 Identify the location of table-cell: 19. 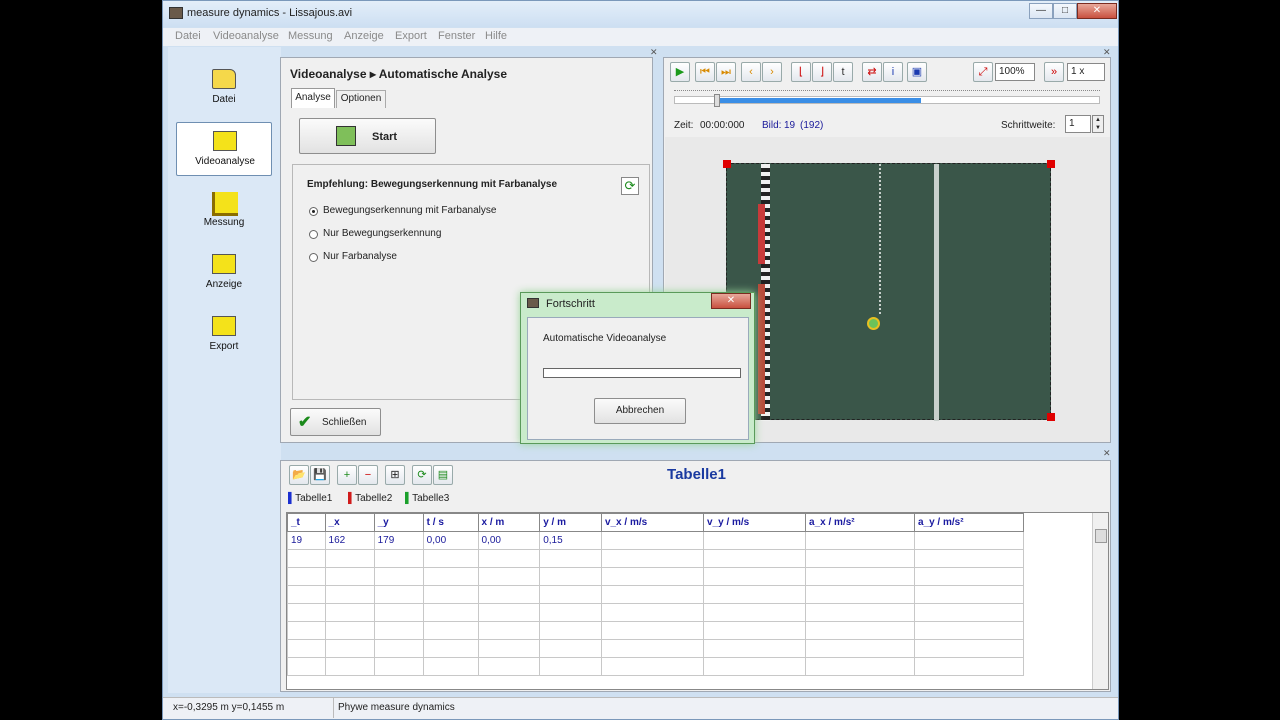
(306, 540).